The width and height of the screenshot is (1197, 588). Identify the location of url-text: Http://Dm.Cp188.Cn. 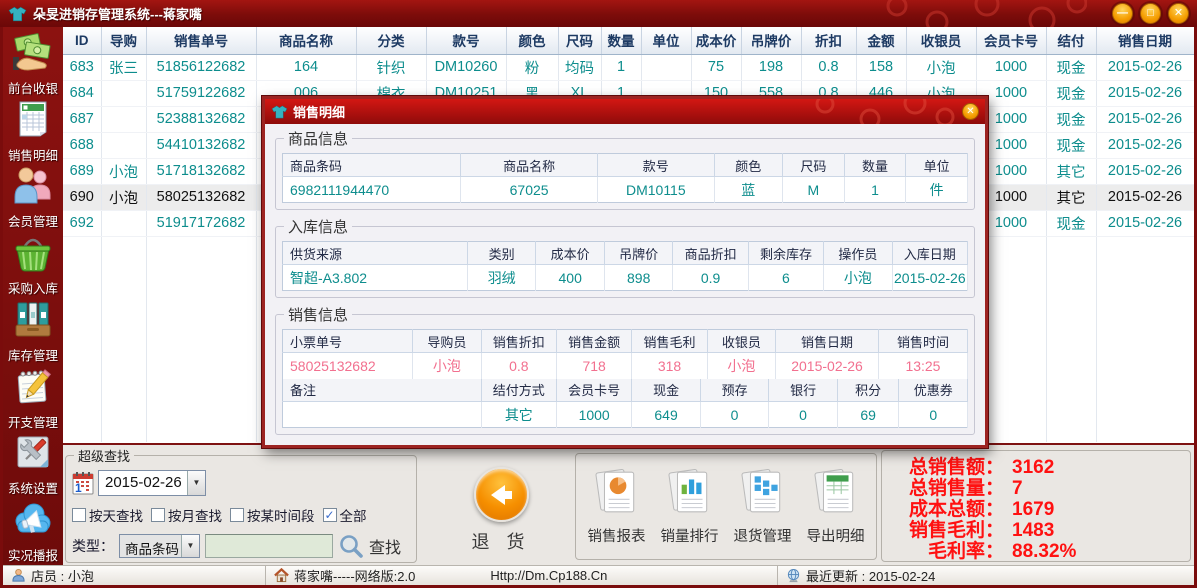
(549, 575).